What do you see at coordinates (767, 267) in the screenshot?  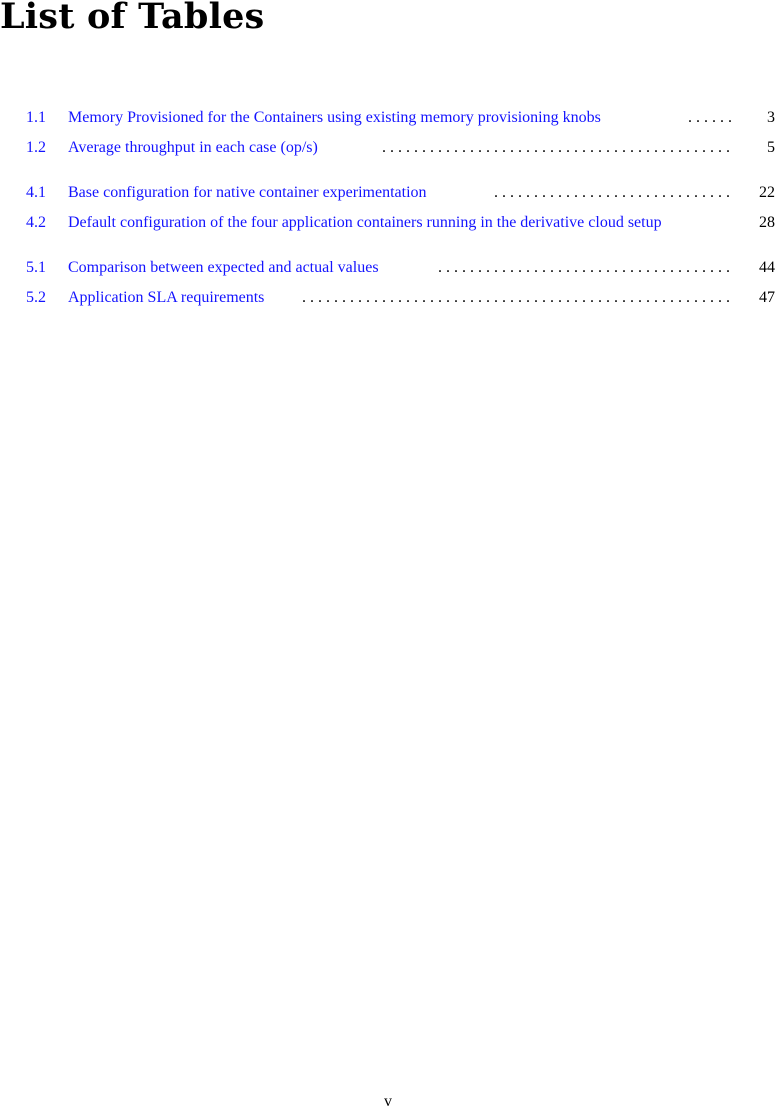 I see `toc-entry-page: 44` at bounding box center [767, 267].